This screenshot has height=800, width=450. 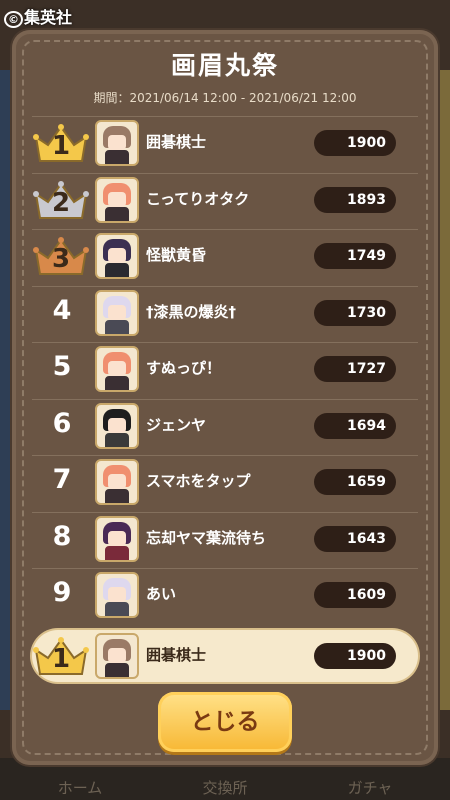 I want to click on ranking-row: 8 忘却ヤマ葉流待ち 1643, so click(x=225, y=538).